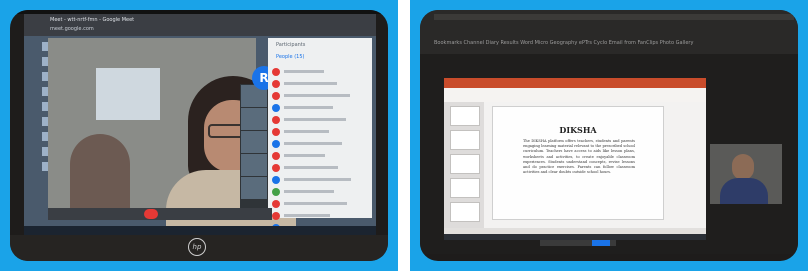  What do you see at coordinates (200, 230) in the screenshot?
I see `windows-taskbar` at bounding box center [200, 230].